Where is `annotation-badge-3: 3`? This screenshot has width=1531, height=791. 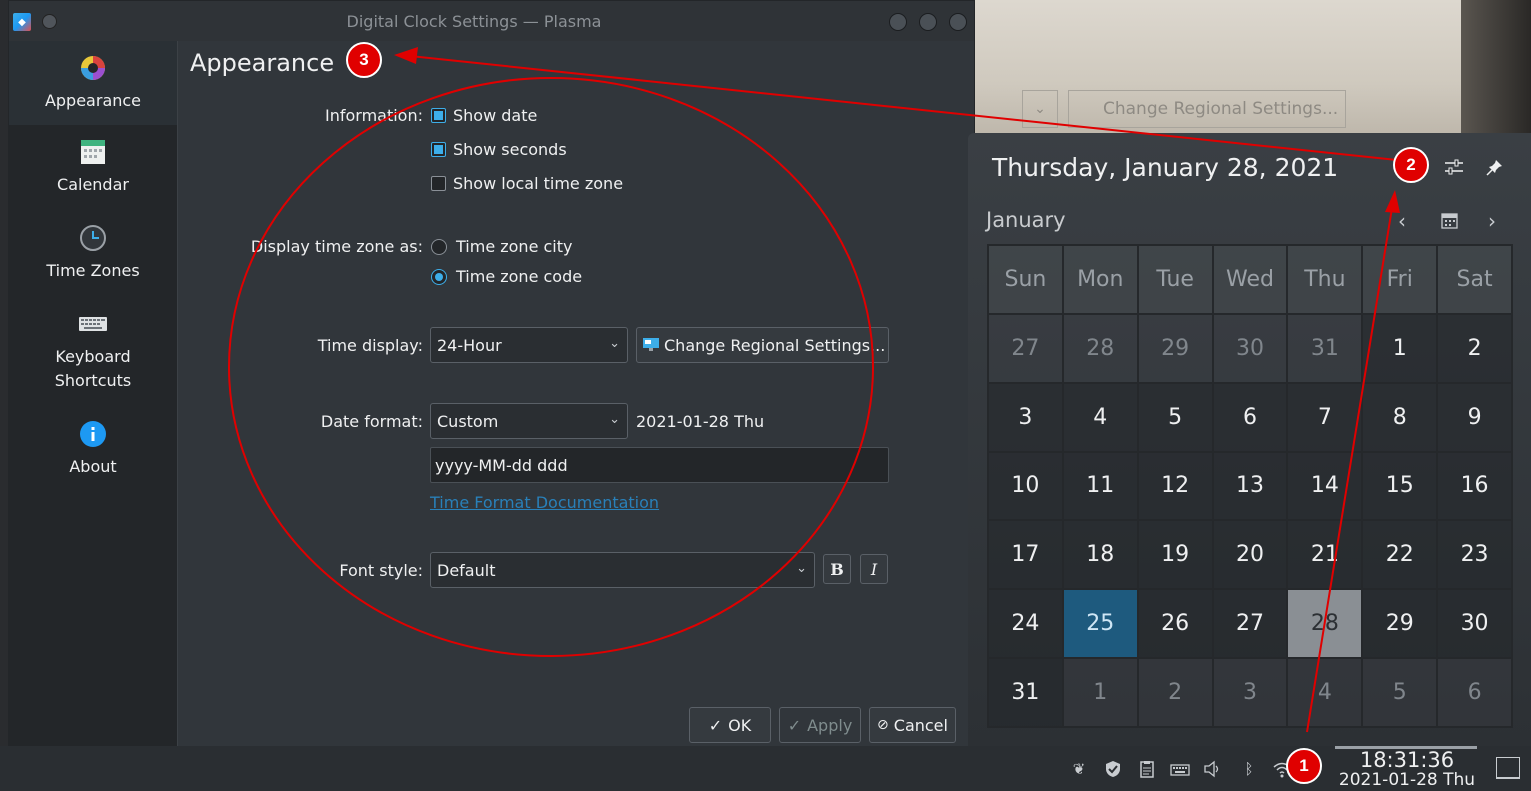
annotation-badge-3: 3 is located at coordinates (364, 60).